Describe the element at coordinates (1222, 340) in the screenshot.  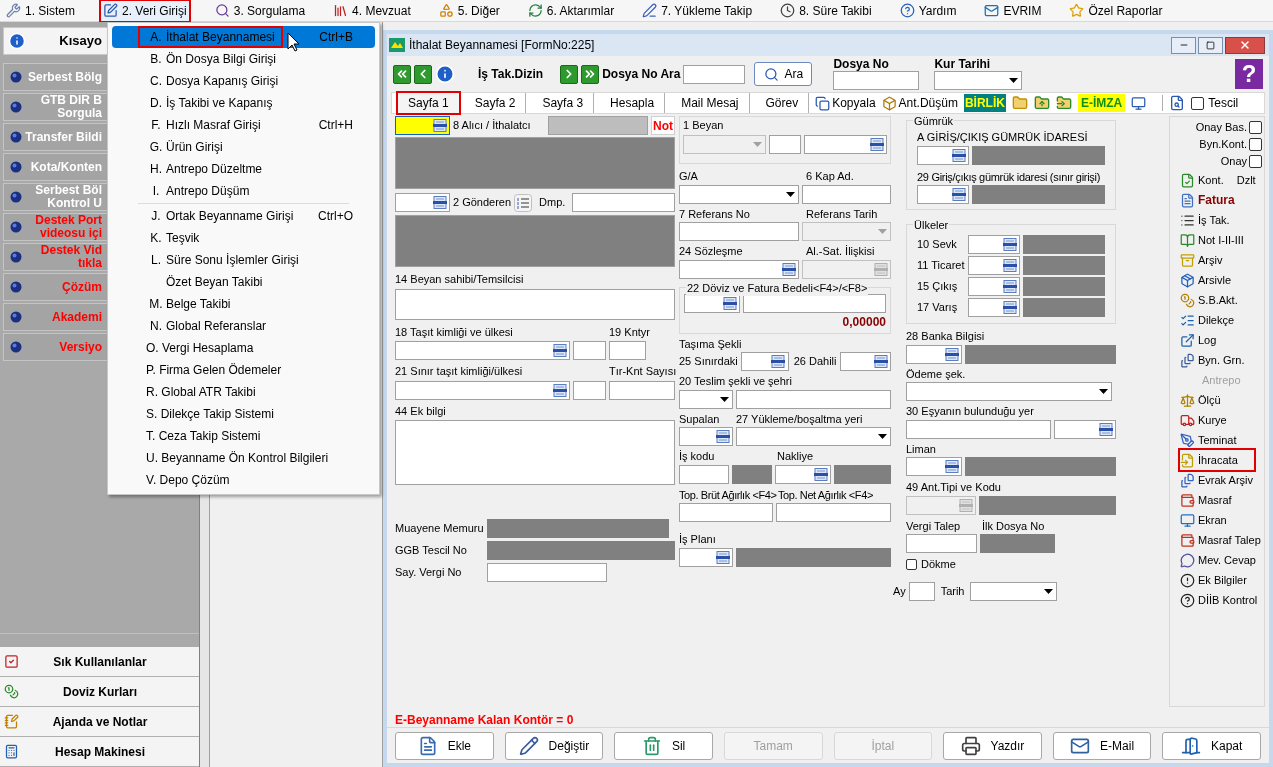
I see `tool-button: Log` at that location.